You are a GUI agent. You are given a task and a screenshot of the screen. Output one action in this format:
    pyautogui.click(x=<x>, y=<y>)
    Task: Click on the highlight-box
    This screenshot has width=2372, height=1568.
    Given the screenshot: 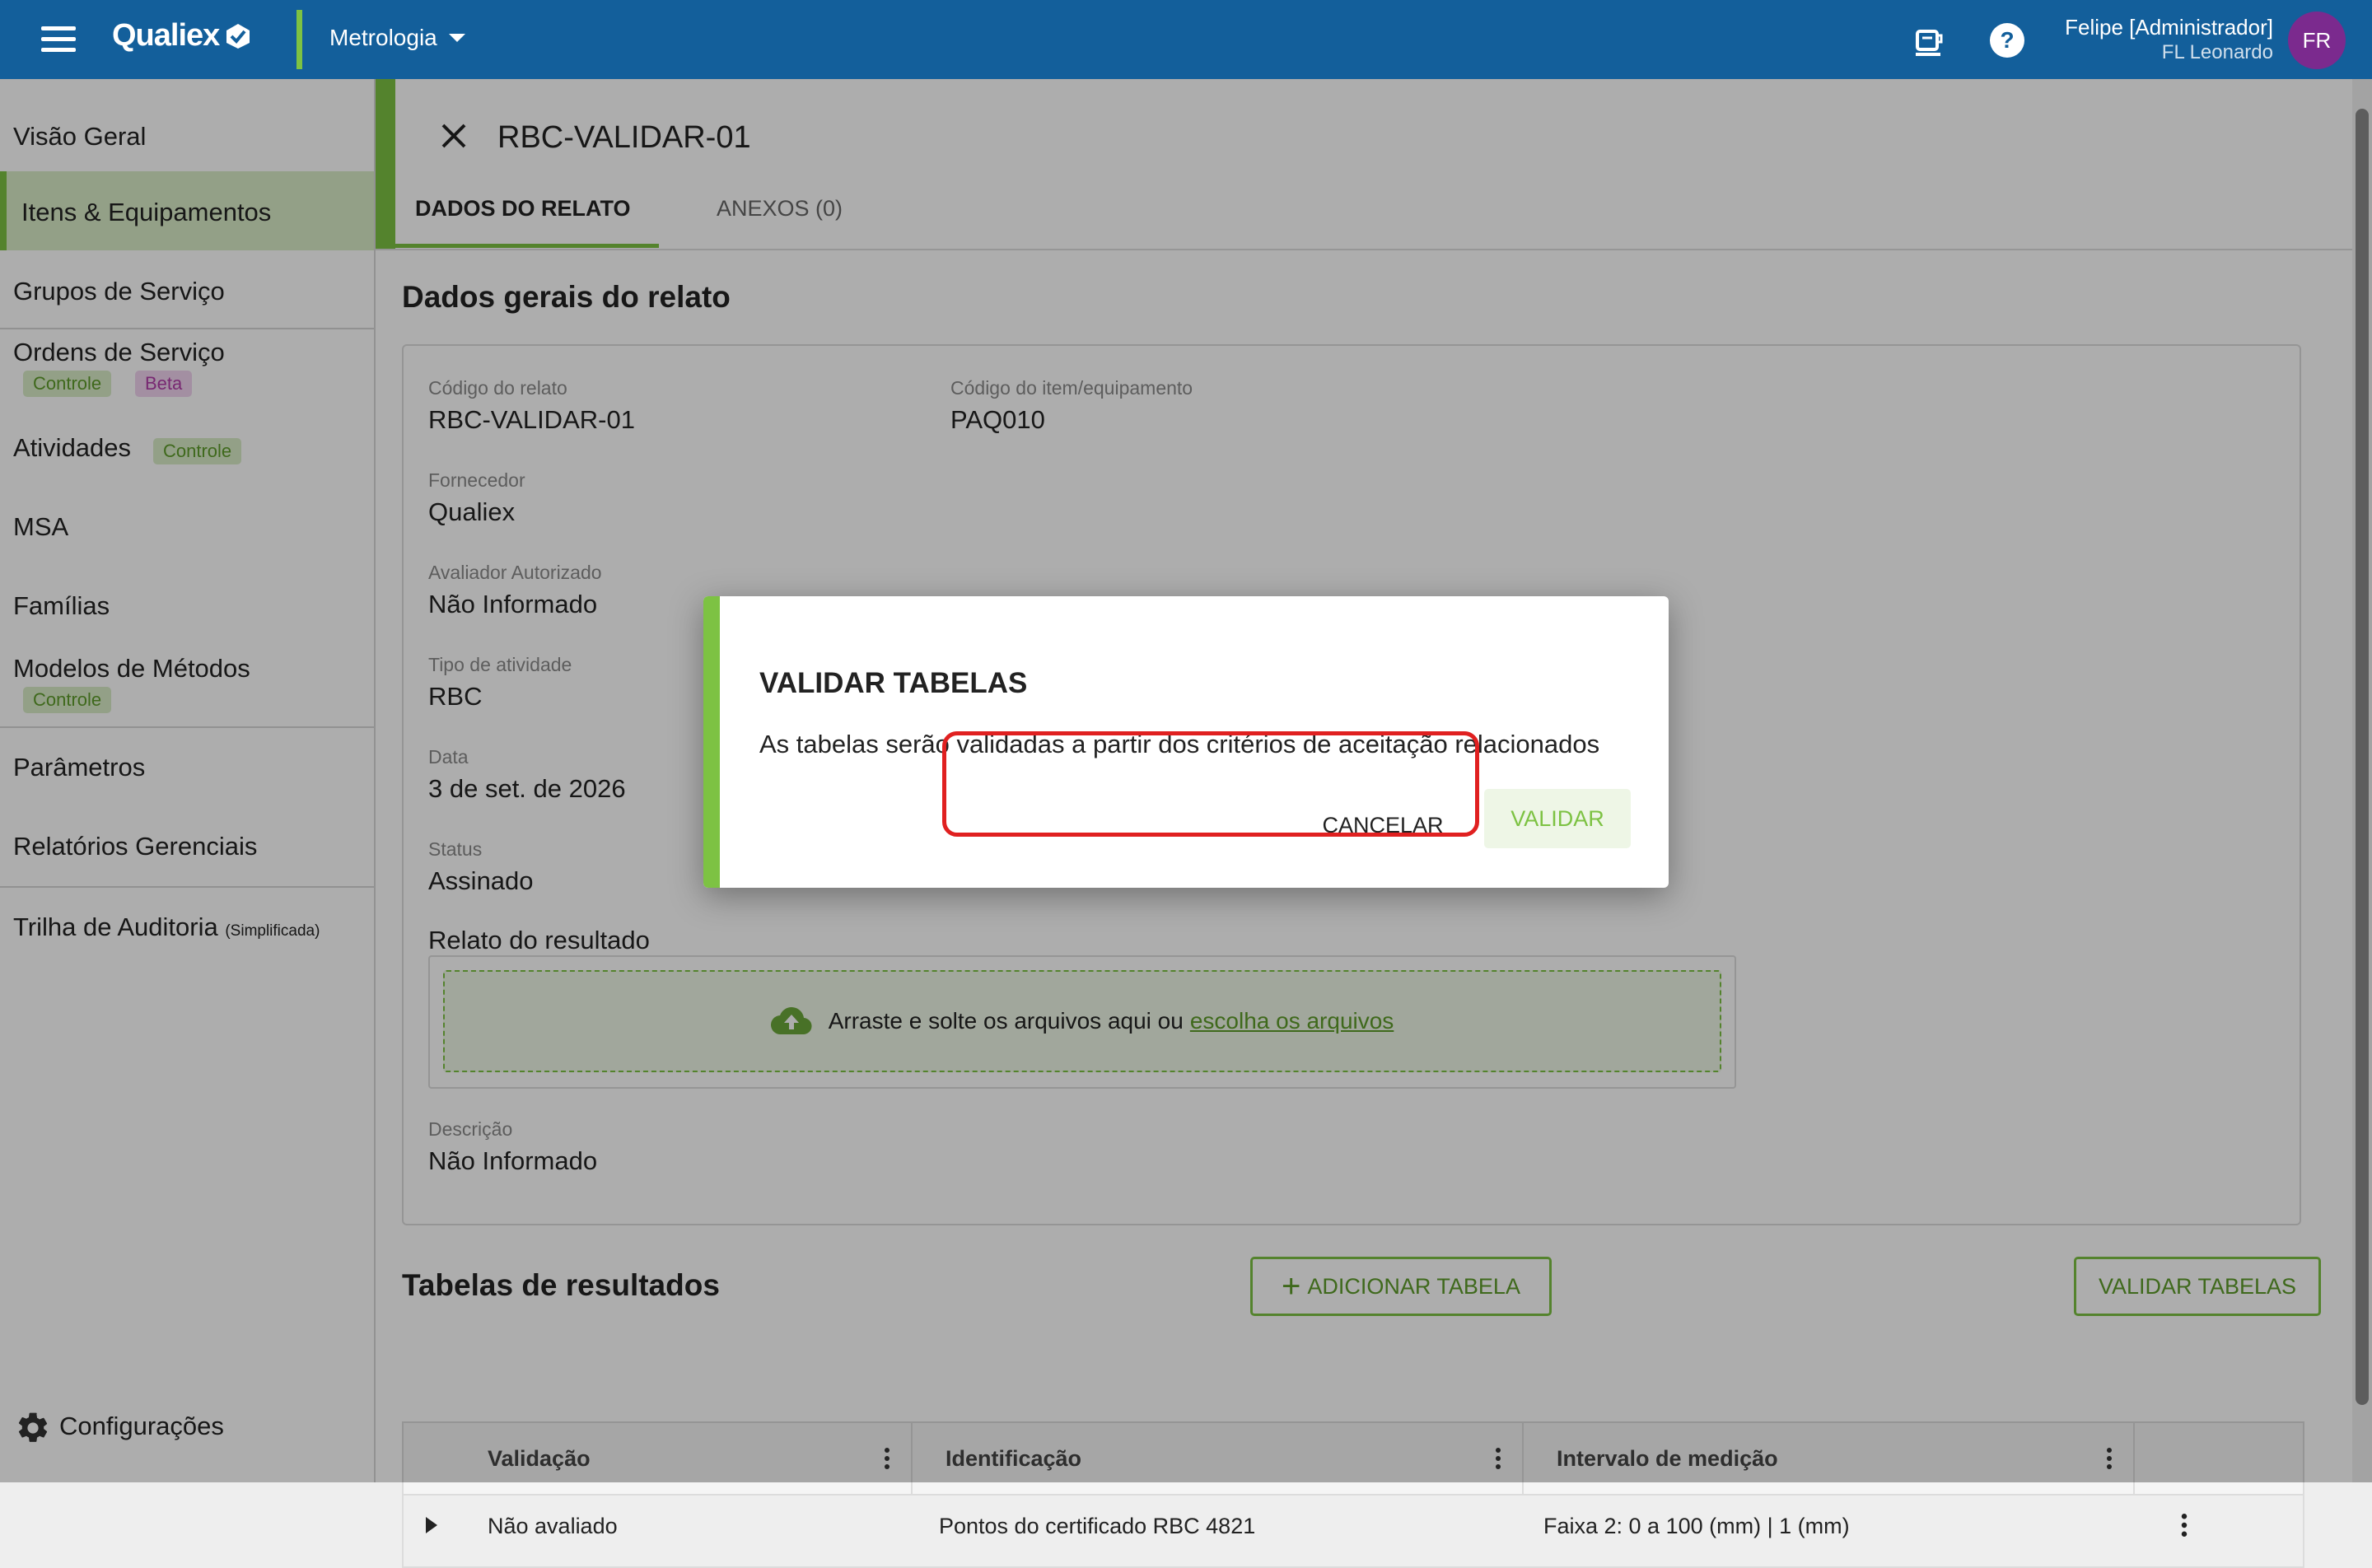 What is the action you would take?
    pyautogui.click(x=1210, y=784)
    